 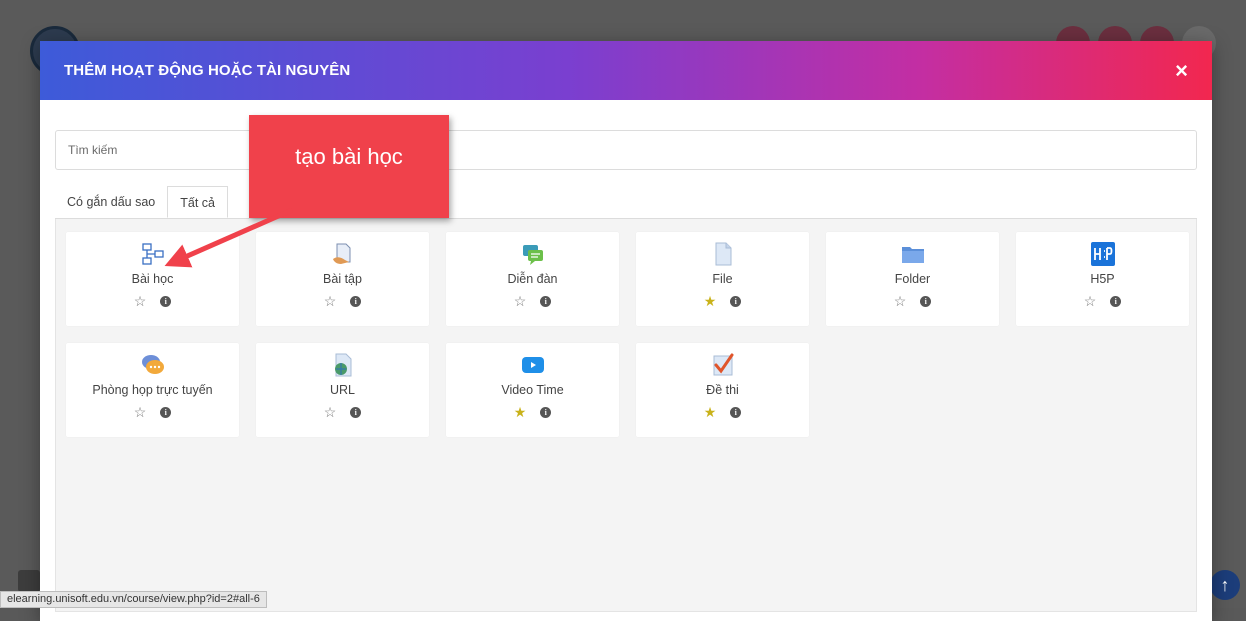 I want to click on activity-card-meeting: Phòng họp trực tuyến ☆ i, so click(x=152, y=390).